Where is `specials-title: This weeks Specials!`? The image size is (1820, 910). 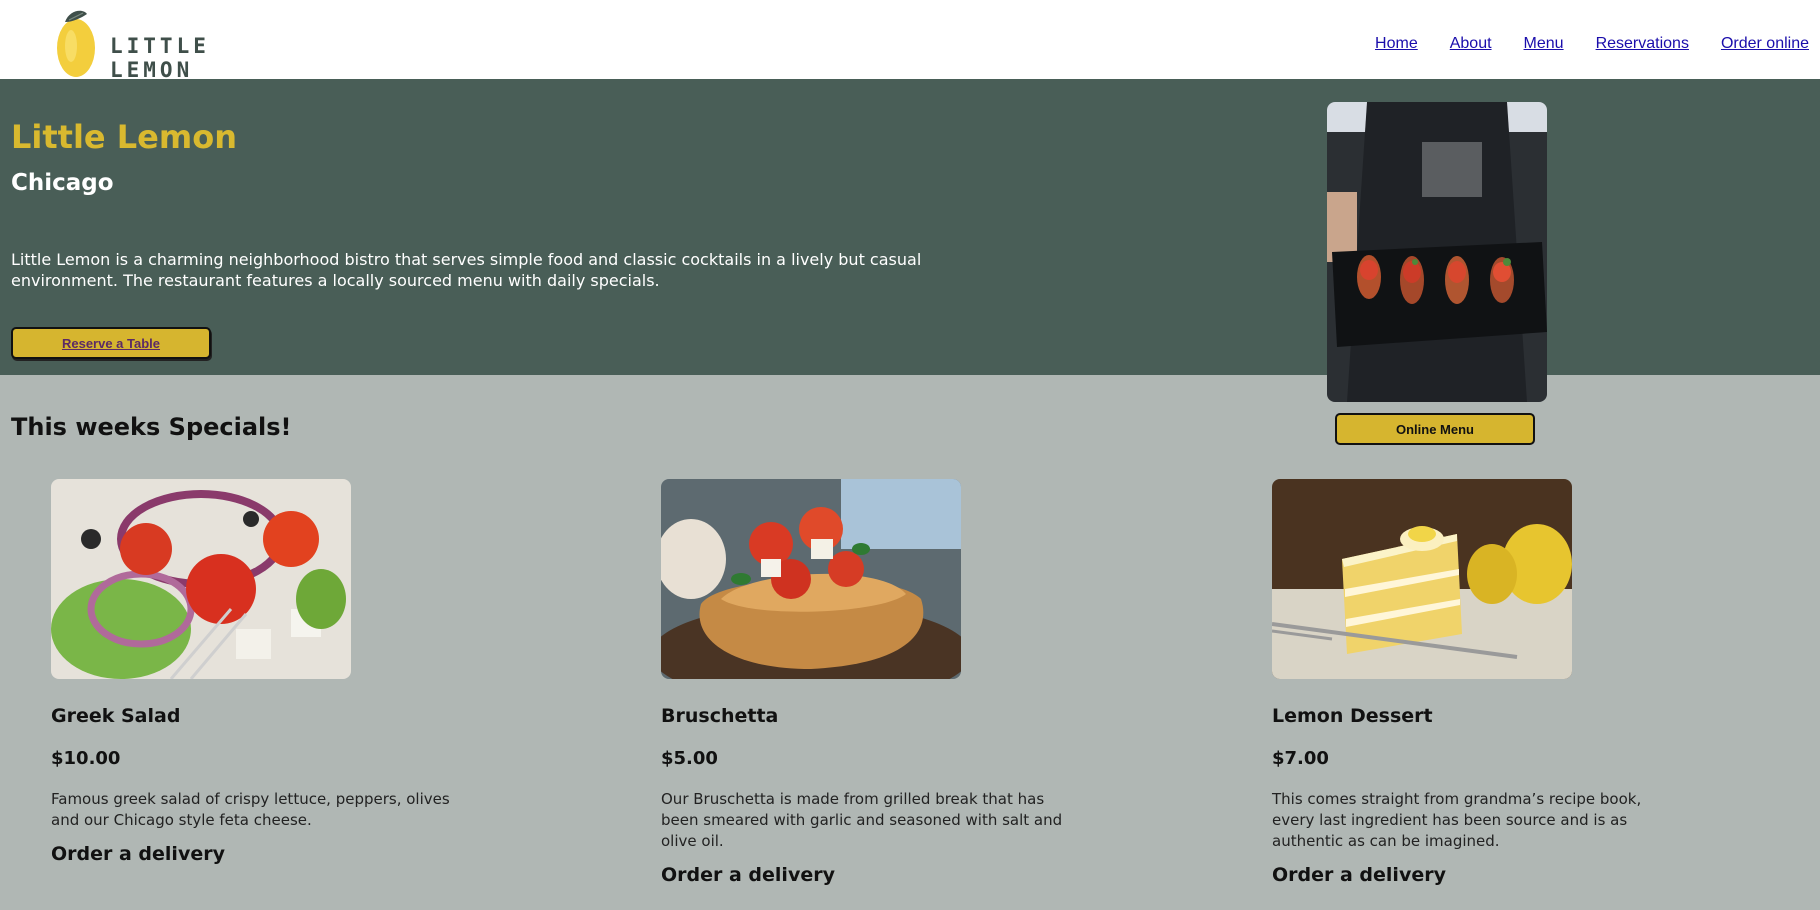 specials-title: This weeks Specials! is located at coordinates (151, 427).